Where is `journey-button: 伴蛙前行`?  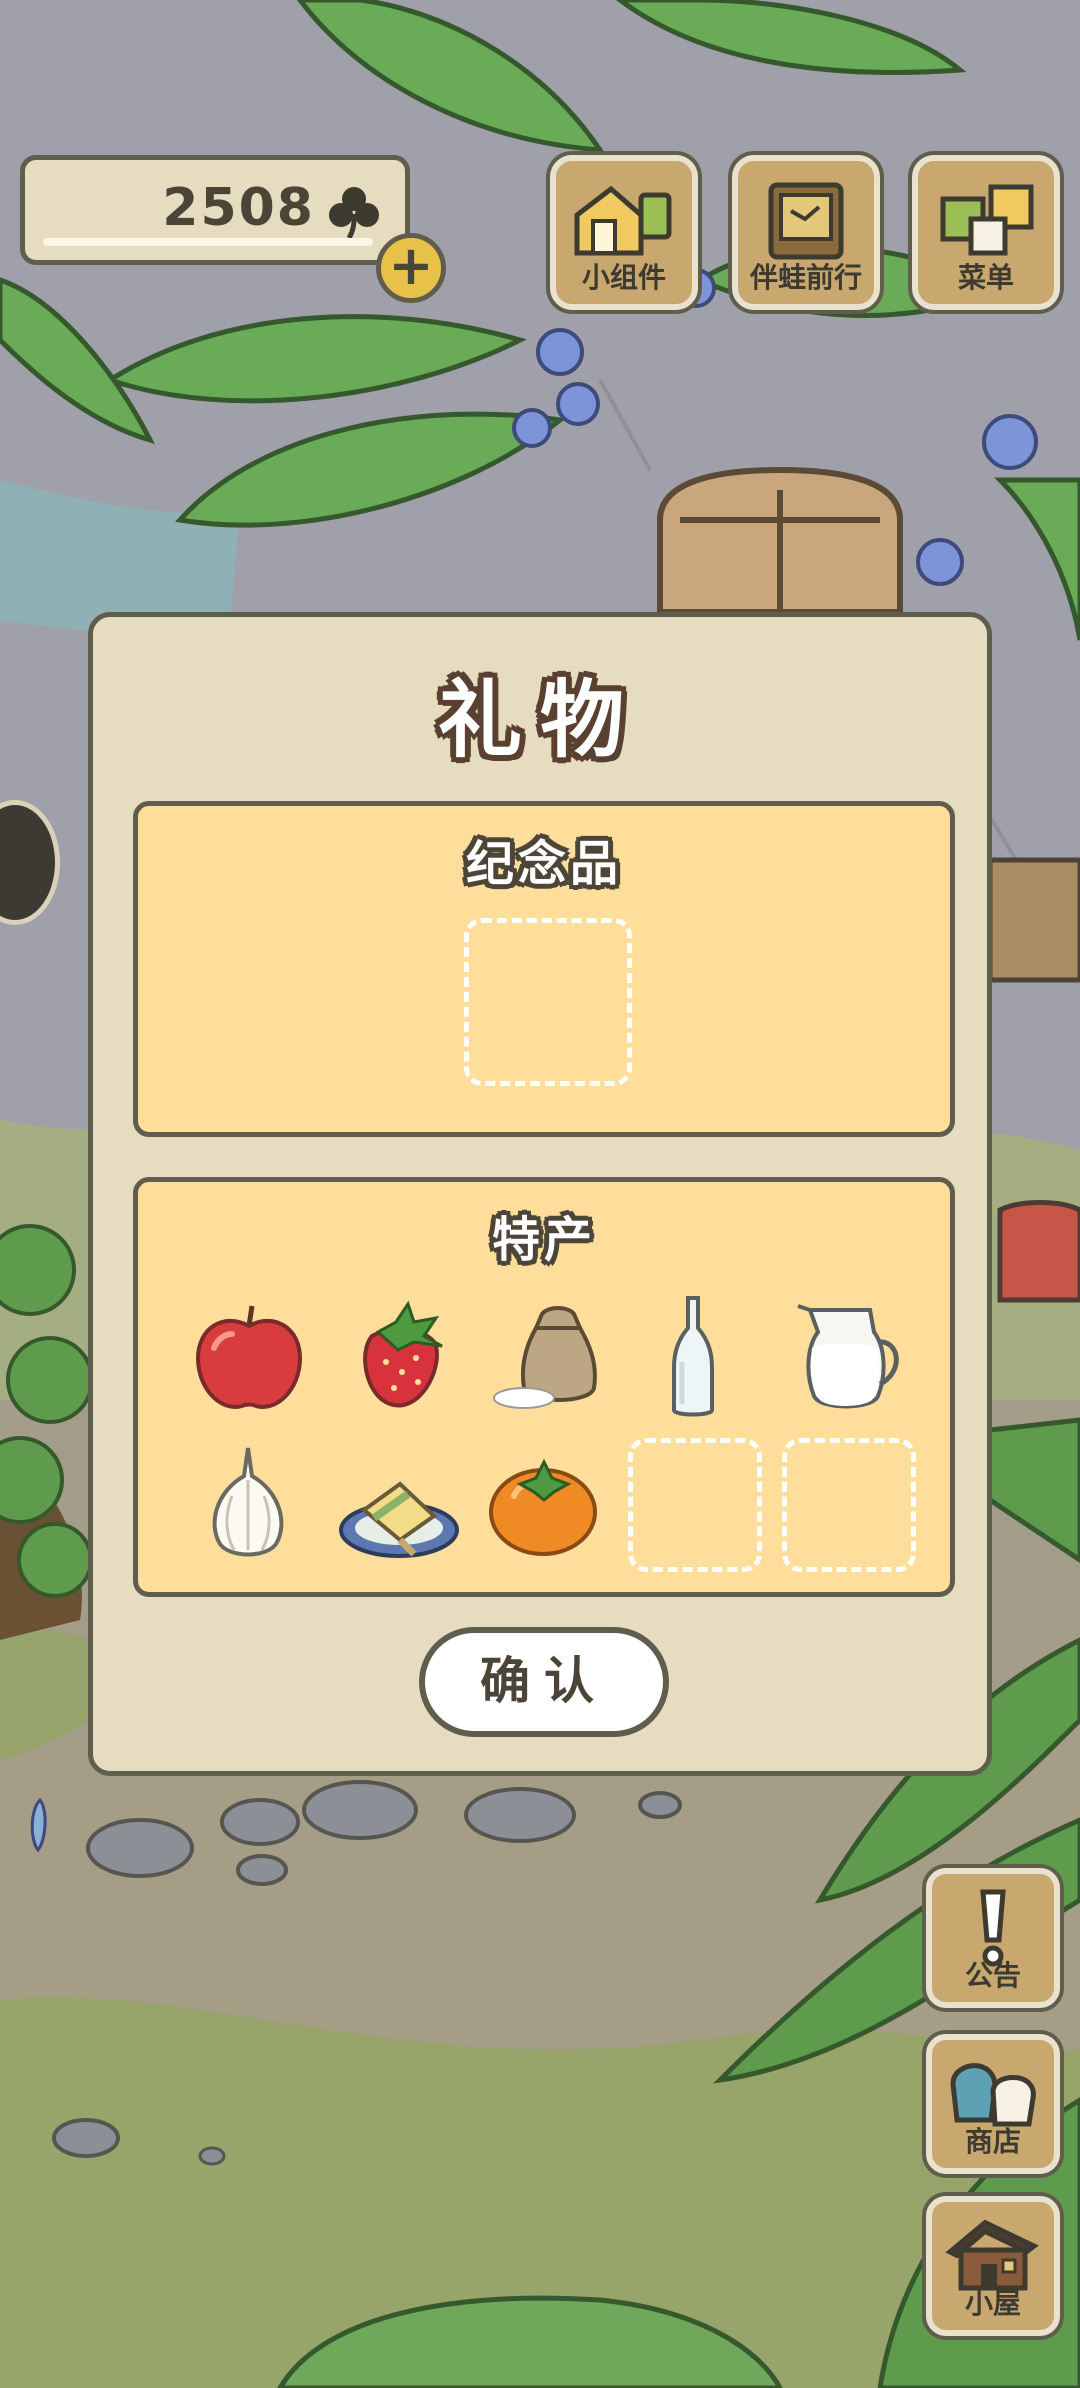
journey-button: 伴蛙前行 is located at coordinates (806, 232).